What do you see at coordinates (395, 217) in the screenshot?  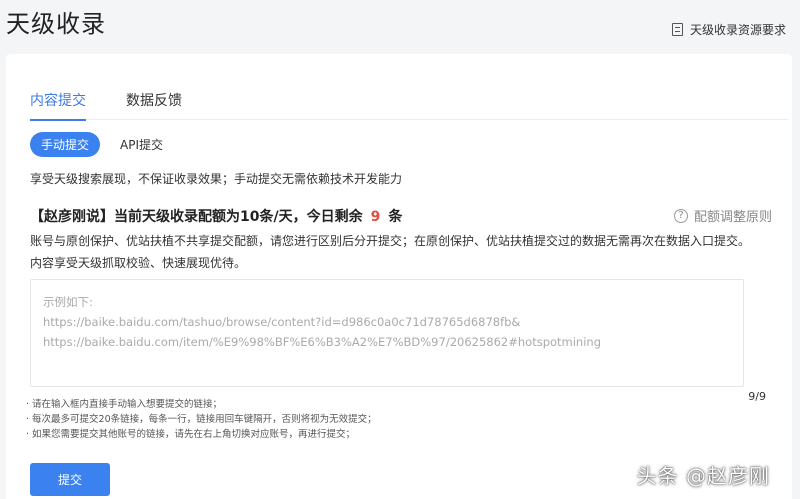 I see `quota-unit: 条` at bounding box center [395, 217].